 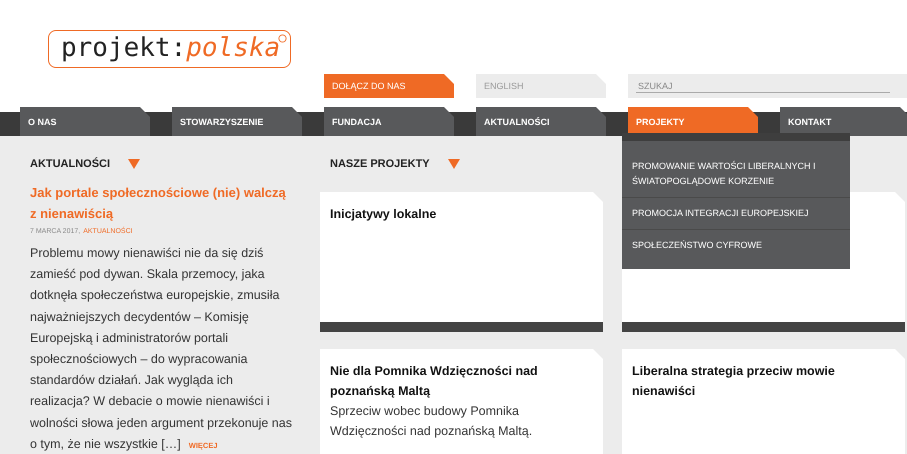 I want to click on card-text: Sprzeciw wobec budowy Pomnika Wdzięczności nad poznańską Maltą., so click(x=432, y=421).